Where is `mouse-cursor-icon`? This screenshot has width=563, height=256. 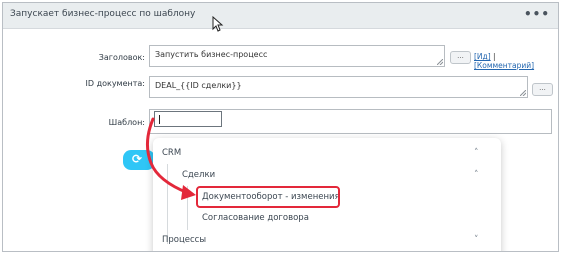 mouse-cursor-icon is located at coordinates (218, 24).